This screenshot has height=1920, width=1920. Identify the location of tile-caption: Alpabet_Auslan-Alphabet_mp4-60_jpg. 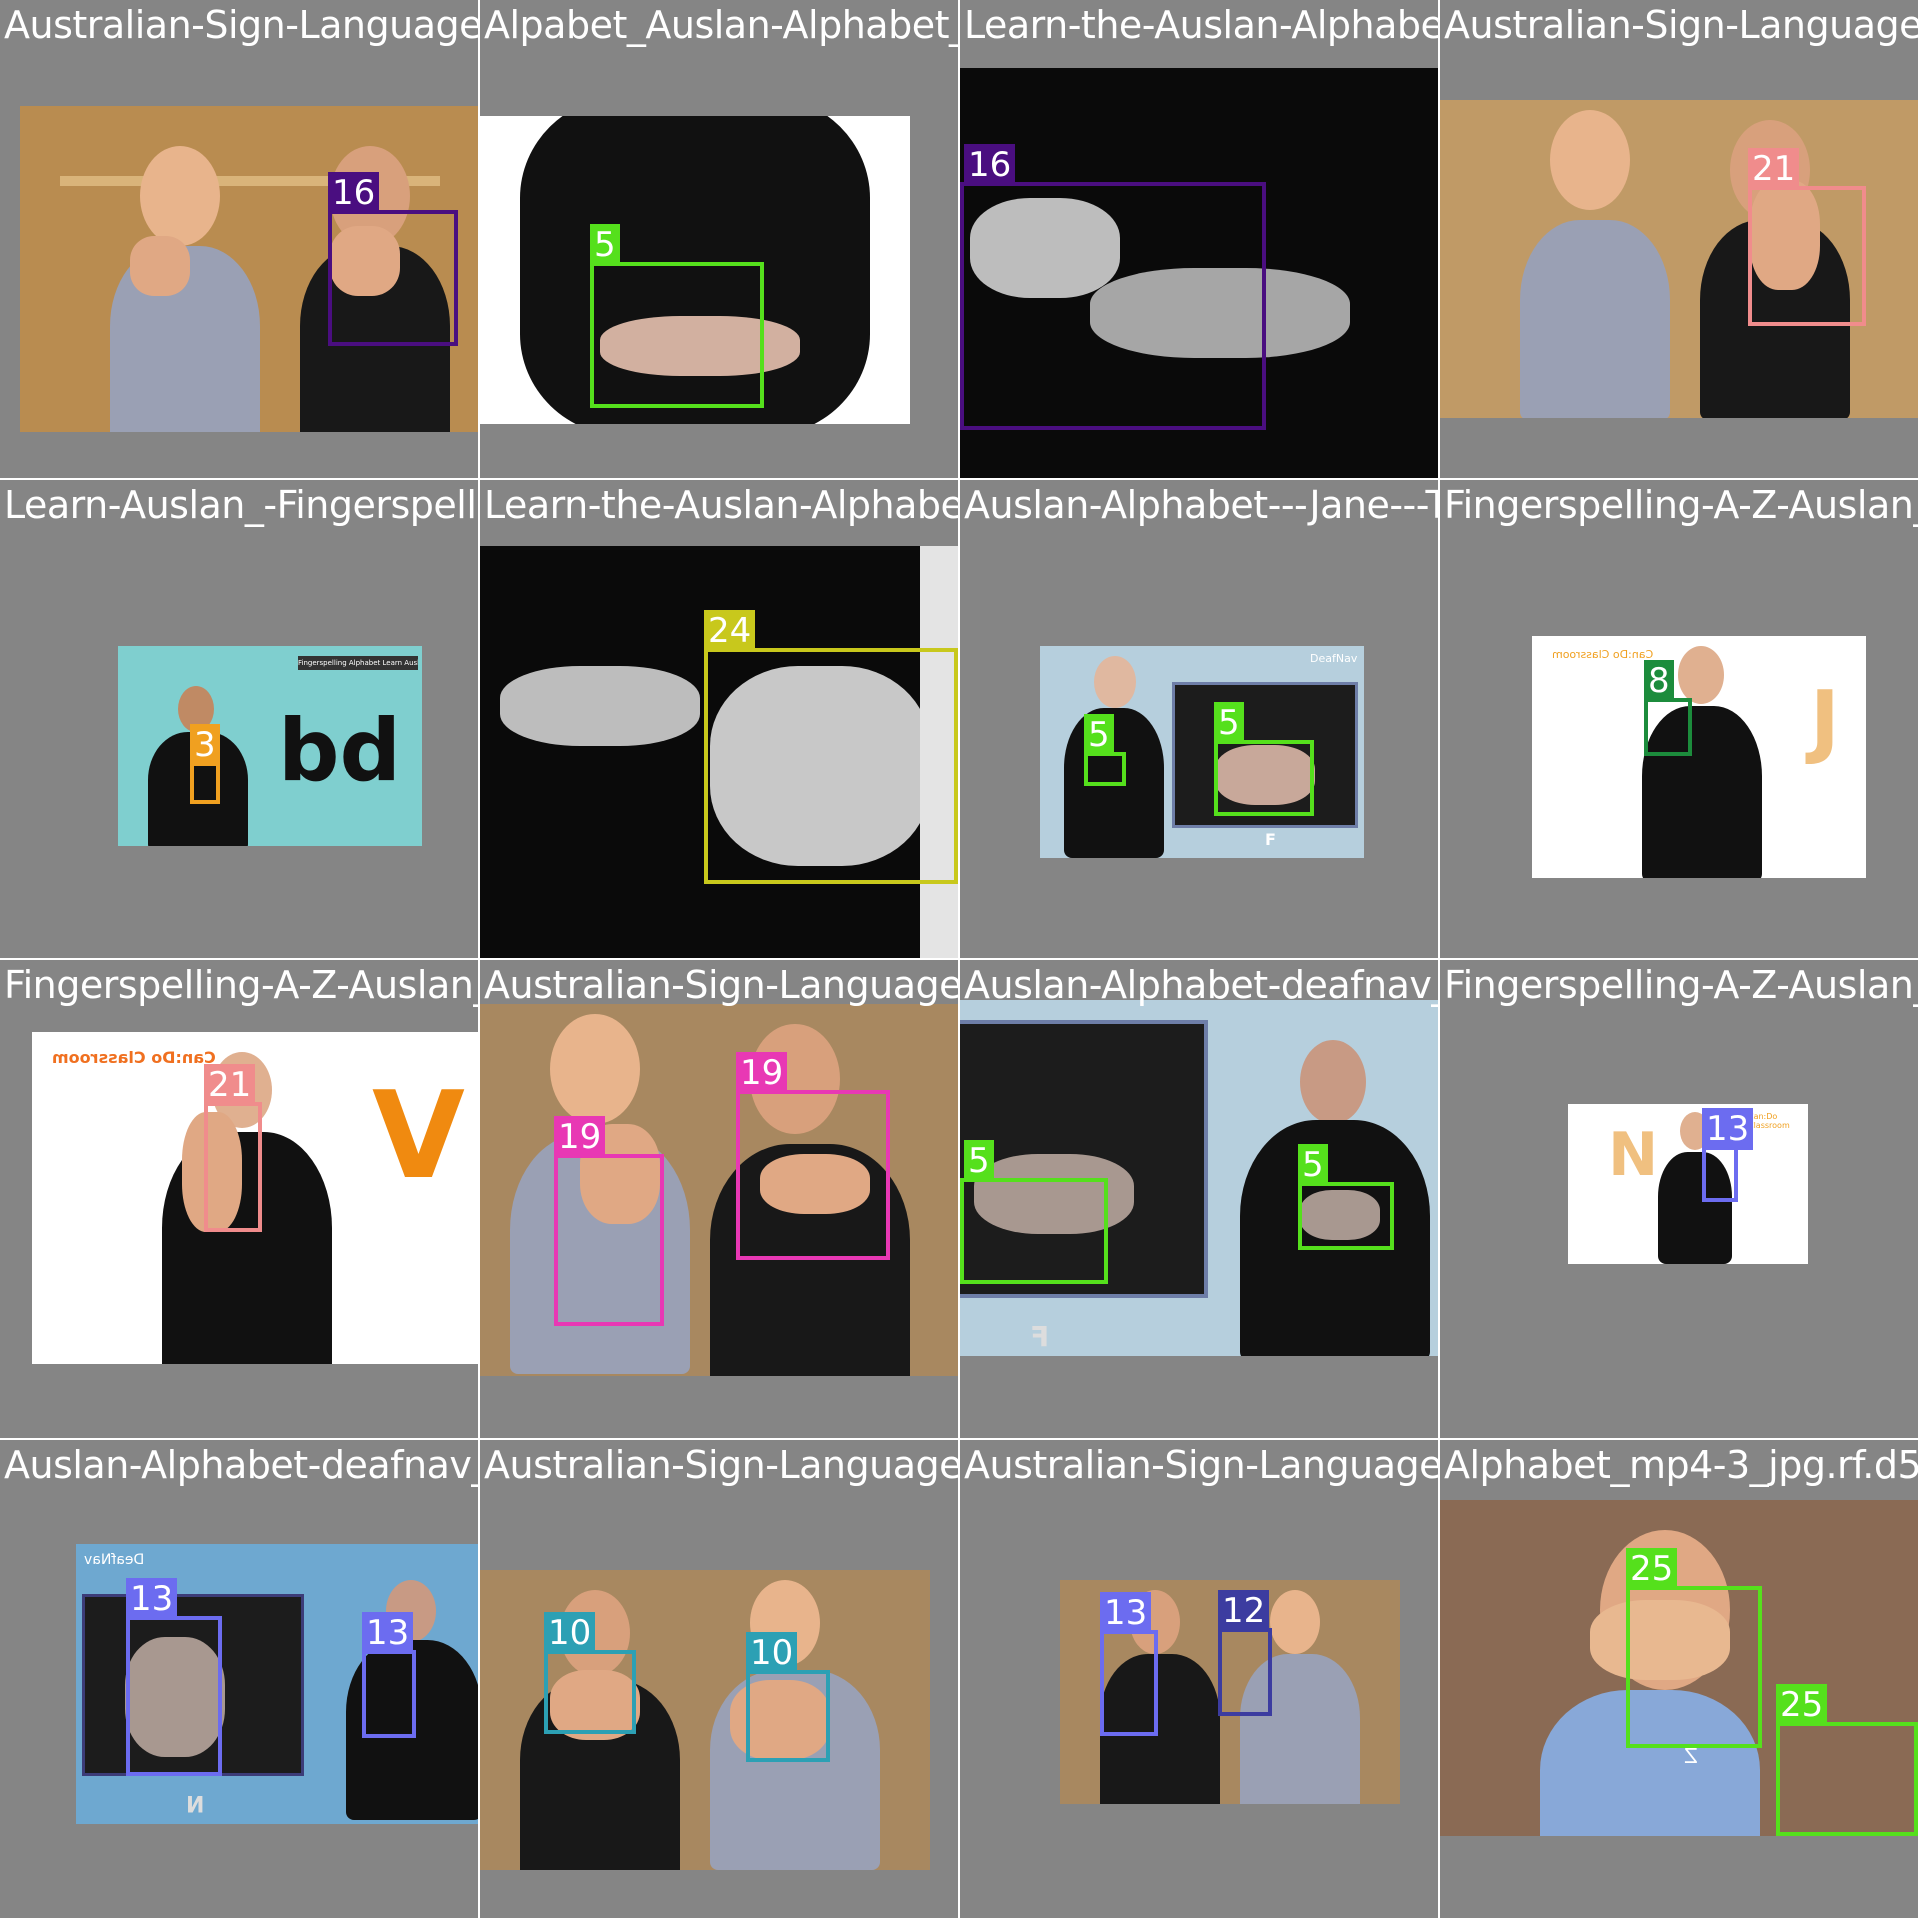
(721, 25).